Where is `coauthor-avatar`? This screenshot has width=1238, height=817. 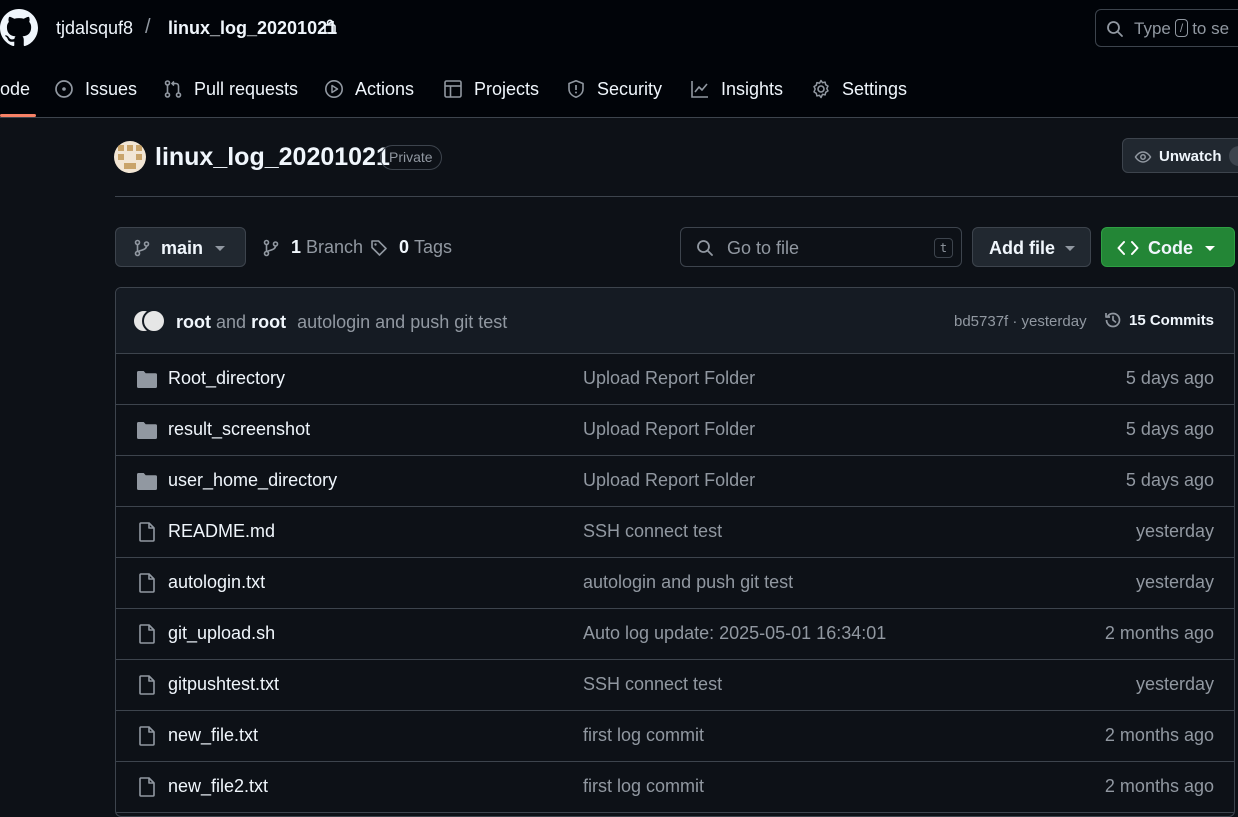
coauthor-avatar is located at coordinates (154, 321).